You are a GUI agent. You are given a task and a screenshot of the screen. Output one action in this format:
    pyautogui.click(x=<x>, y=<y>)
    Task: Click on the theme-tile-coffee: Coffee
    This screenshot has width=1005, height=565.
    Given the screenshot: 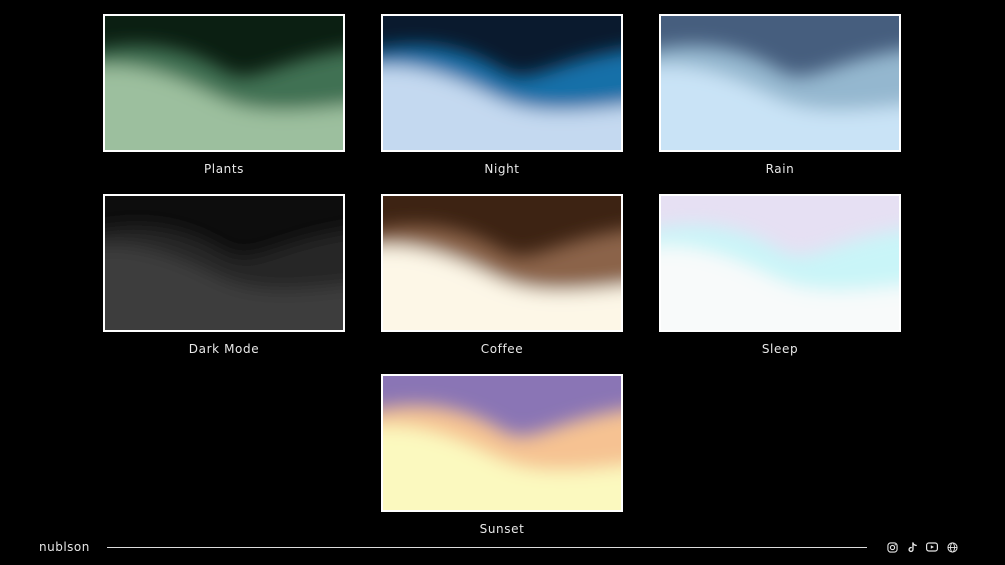 What is the action you would take?
    pyautogui.click(x=502, y=287)
    